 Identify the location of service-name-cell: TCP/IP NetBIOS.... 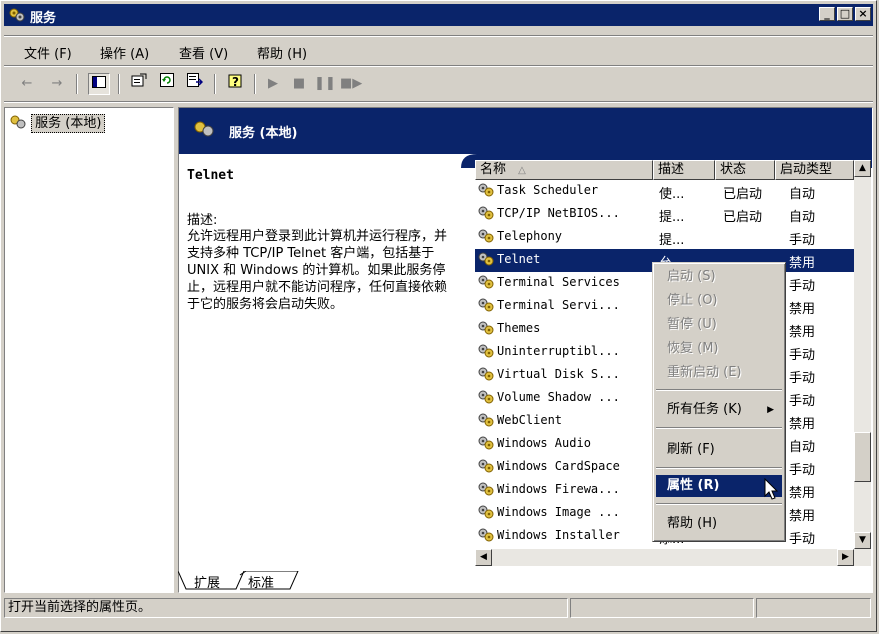
(558, 213).